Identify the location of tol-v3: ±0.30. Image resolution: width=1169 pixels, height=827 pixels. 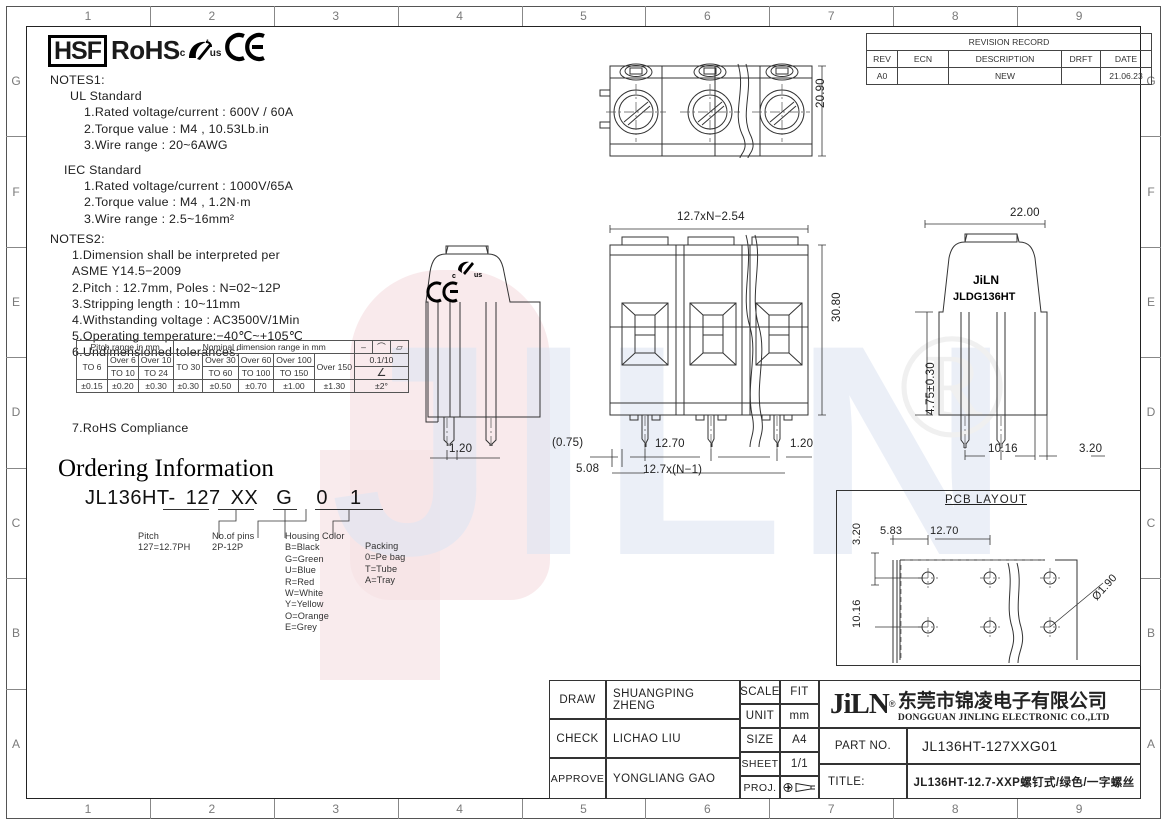
(156, 386).